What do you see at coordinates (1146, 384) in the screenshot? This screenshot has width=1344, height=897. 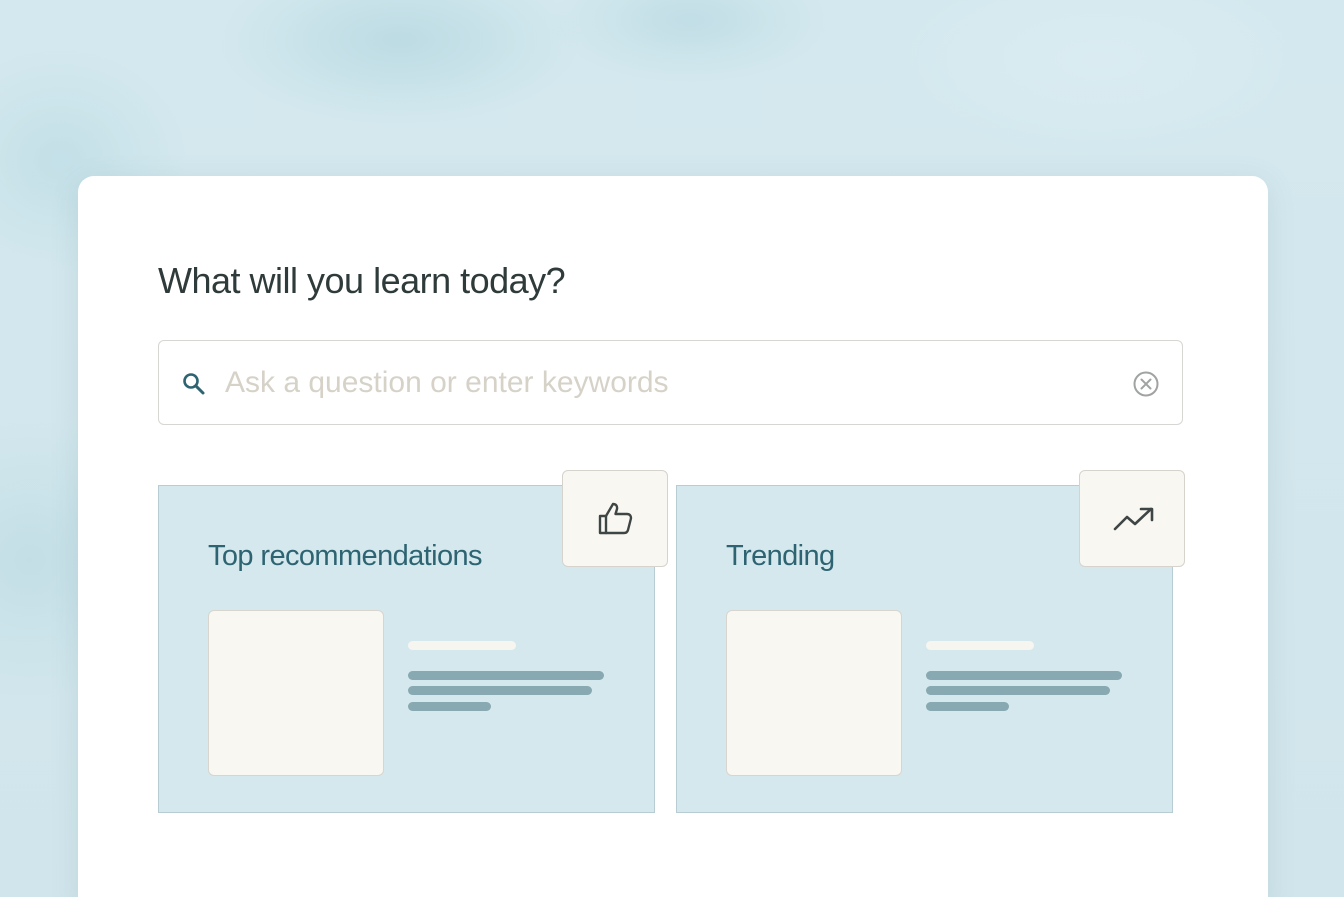 I see `clear-search-icon` at bounding box center [1146, 384].